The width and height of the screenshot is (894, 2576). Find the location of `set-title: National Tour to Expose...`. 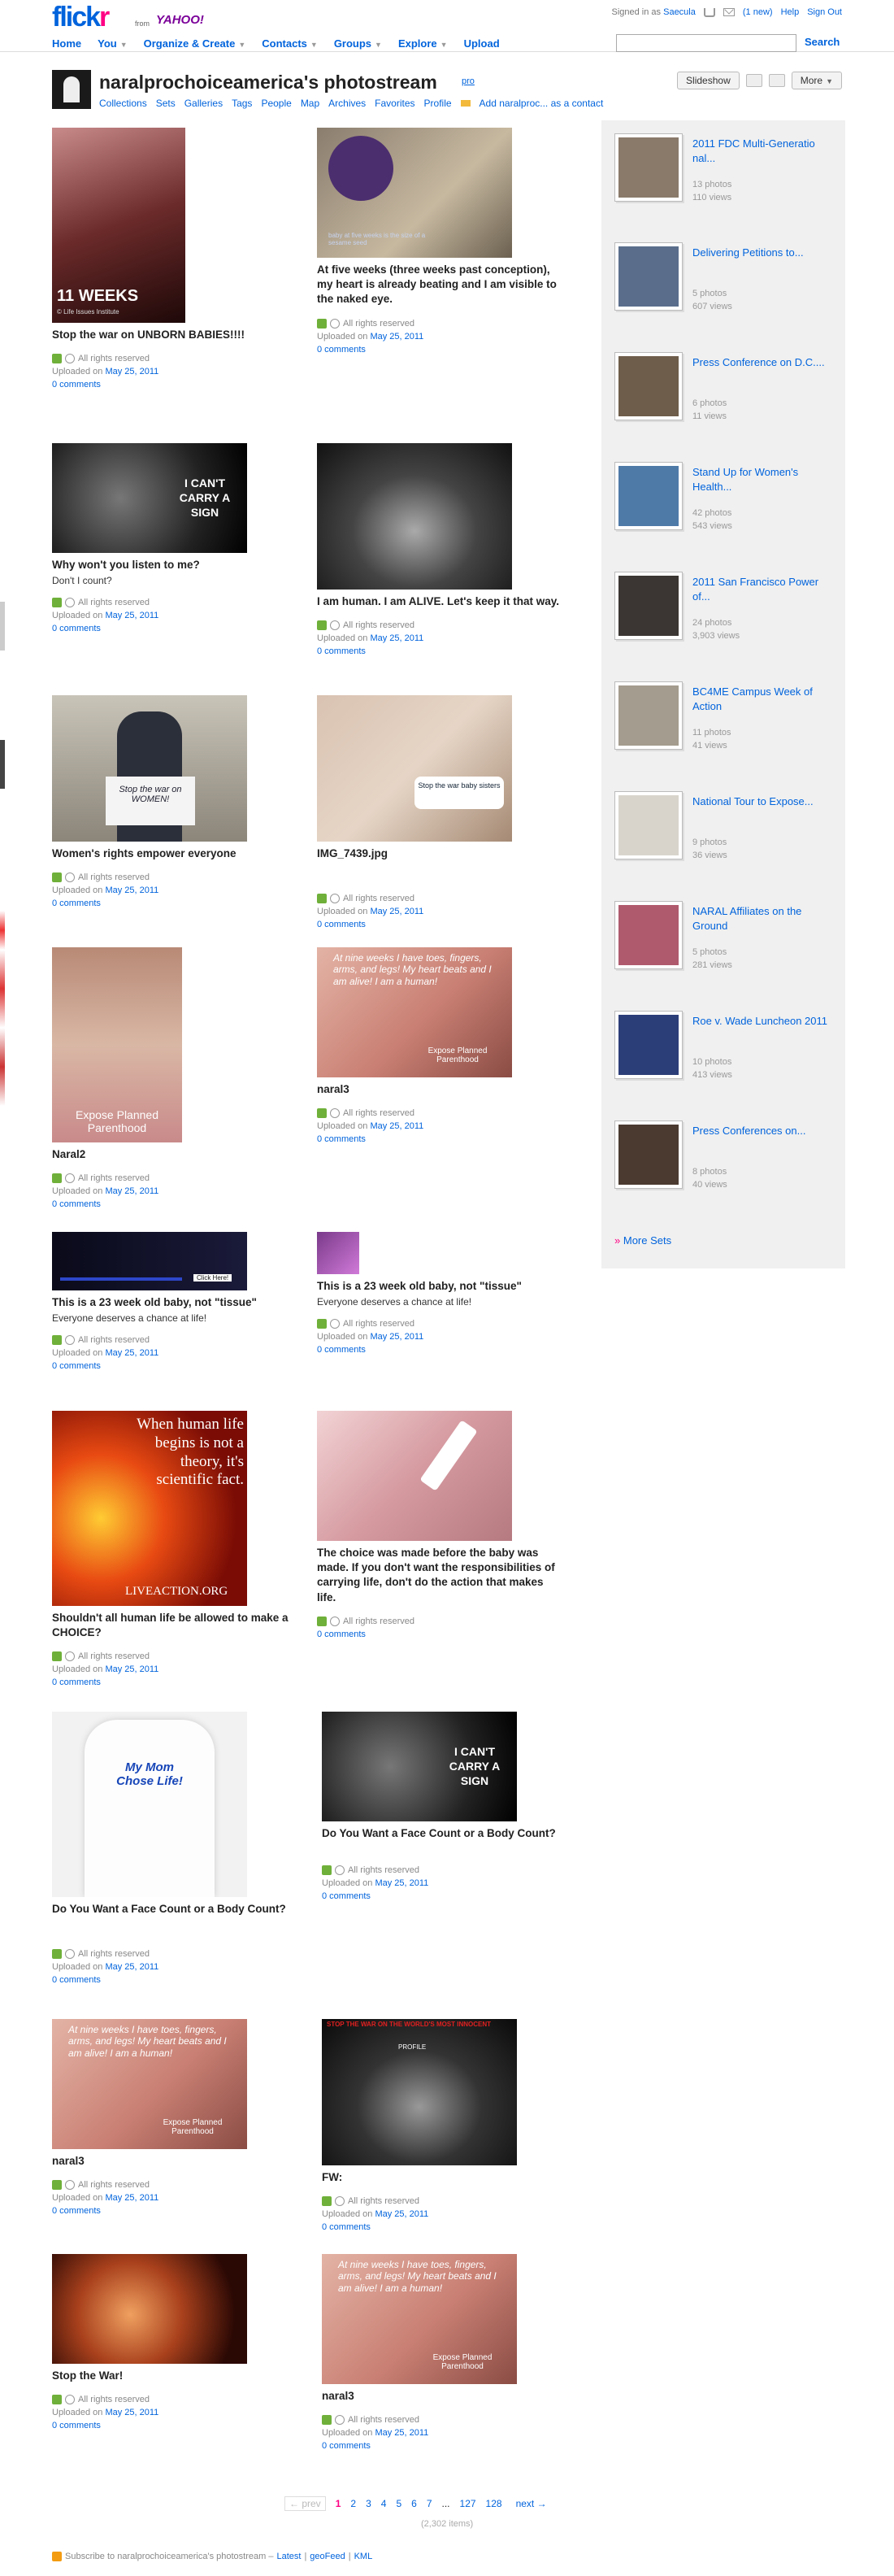

set-title: National Tour to Expose... is located at coordinates (762, 802).